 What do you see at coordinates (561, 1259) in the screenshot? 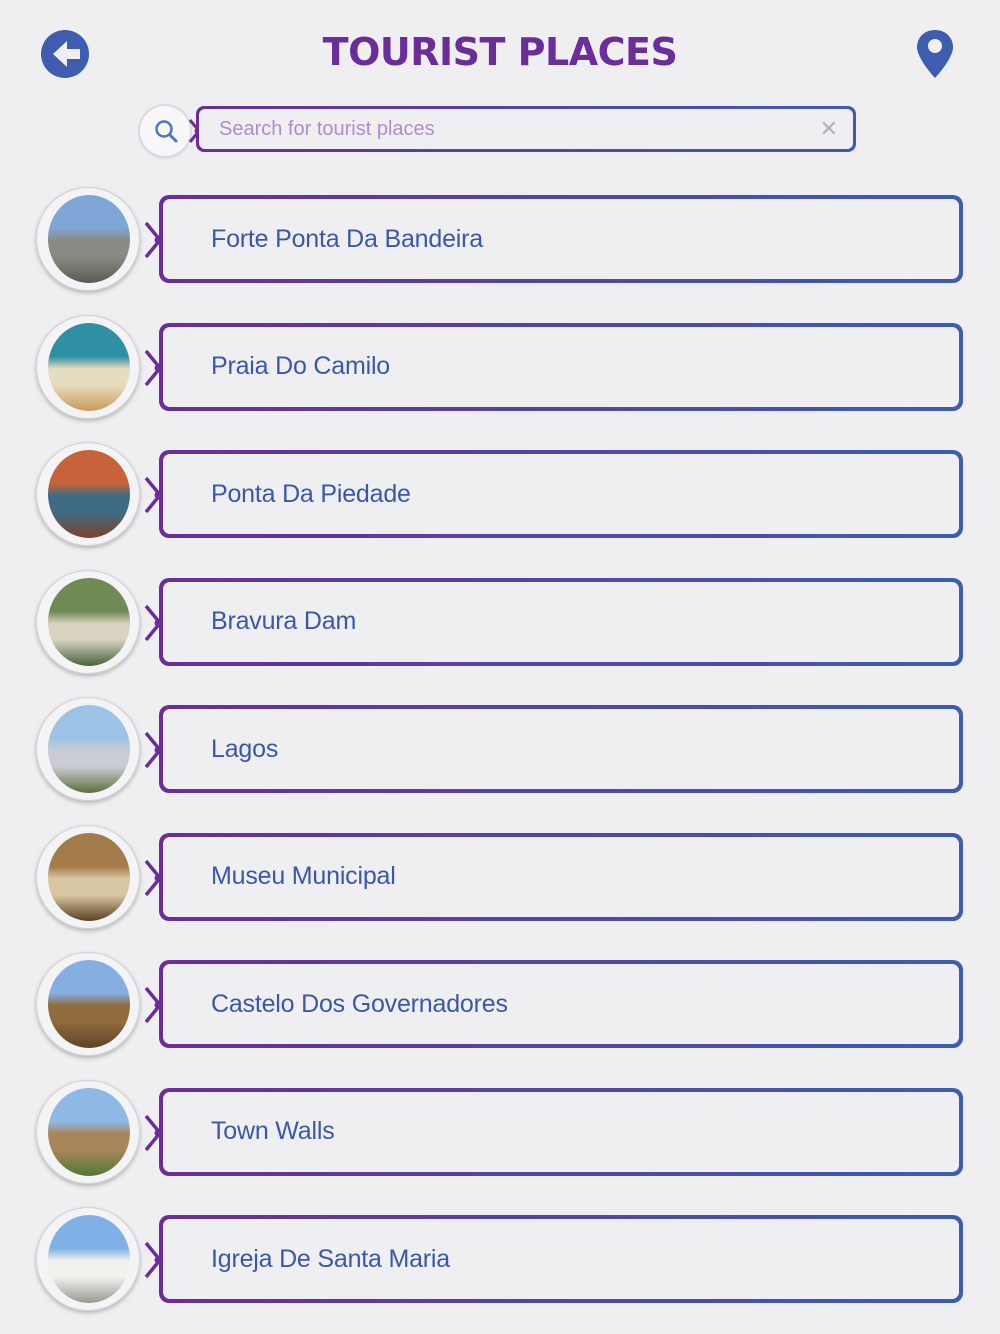
I see `place-card: Igreja De Santa Maria` at bounding box center [561, 1259].